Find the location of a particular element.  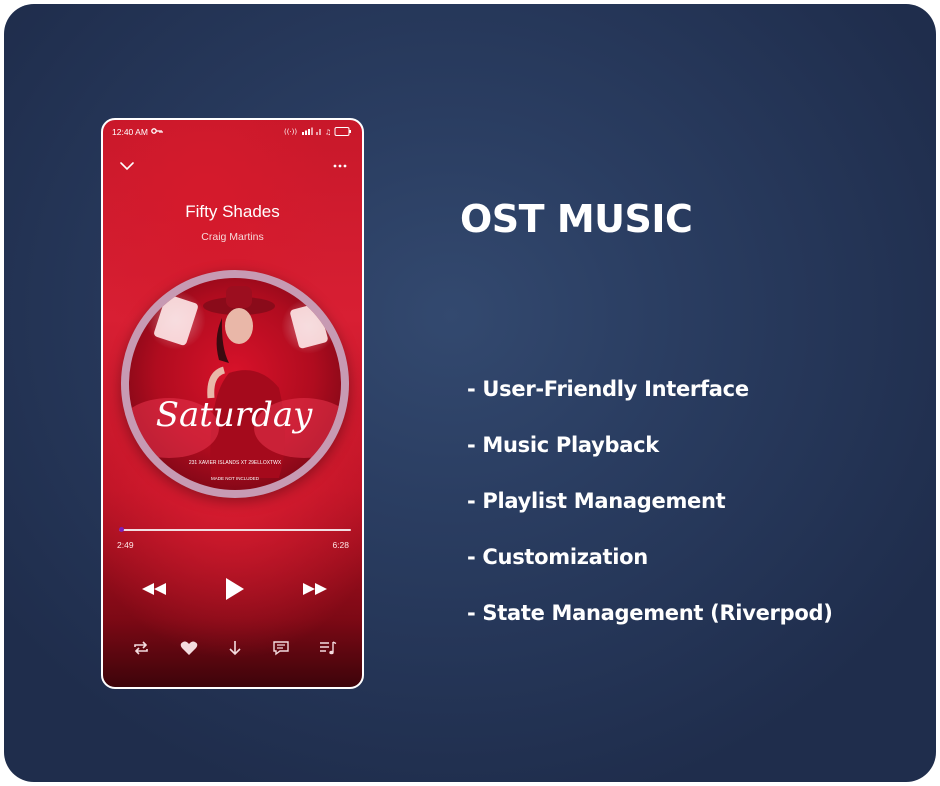

time-total: 6:28 is located at coordinates (340, 545).